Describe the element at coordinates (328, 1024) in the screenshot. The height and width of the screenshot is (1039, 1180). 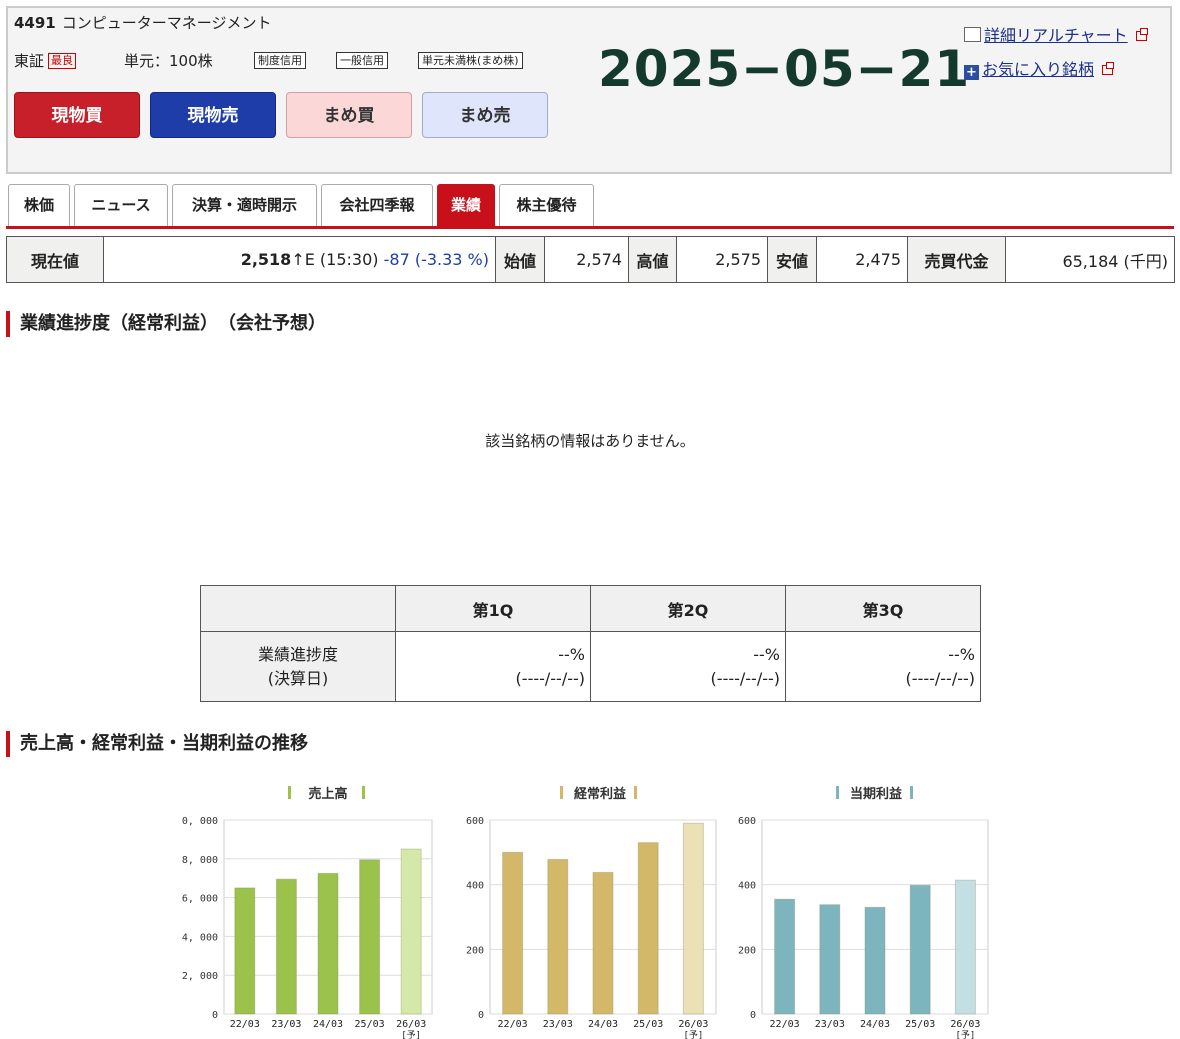
I see `x-tick-label: 24/03` at that location.